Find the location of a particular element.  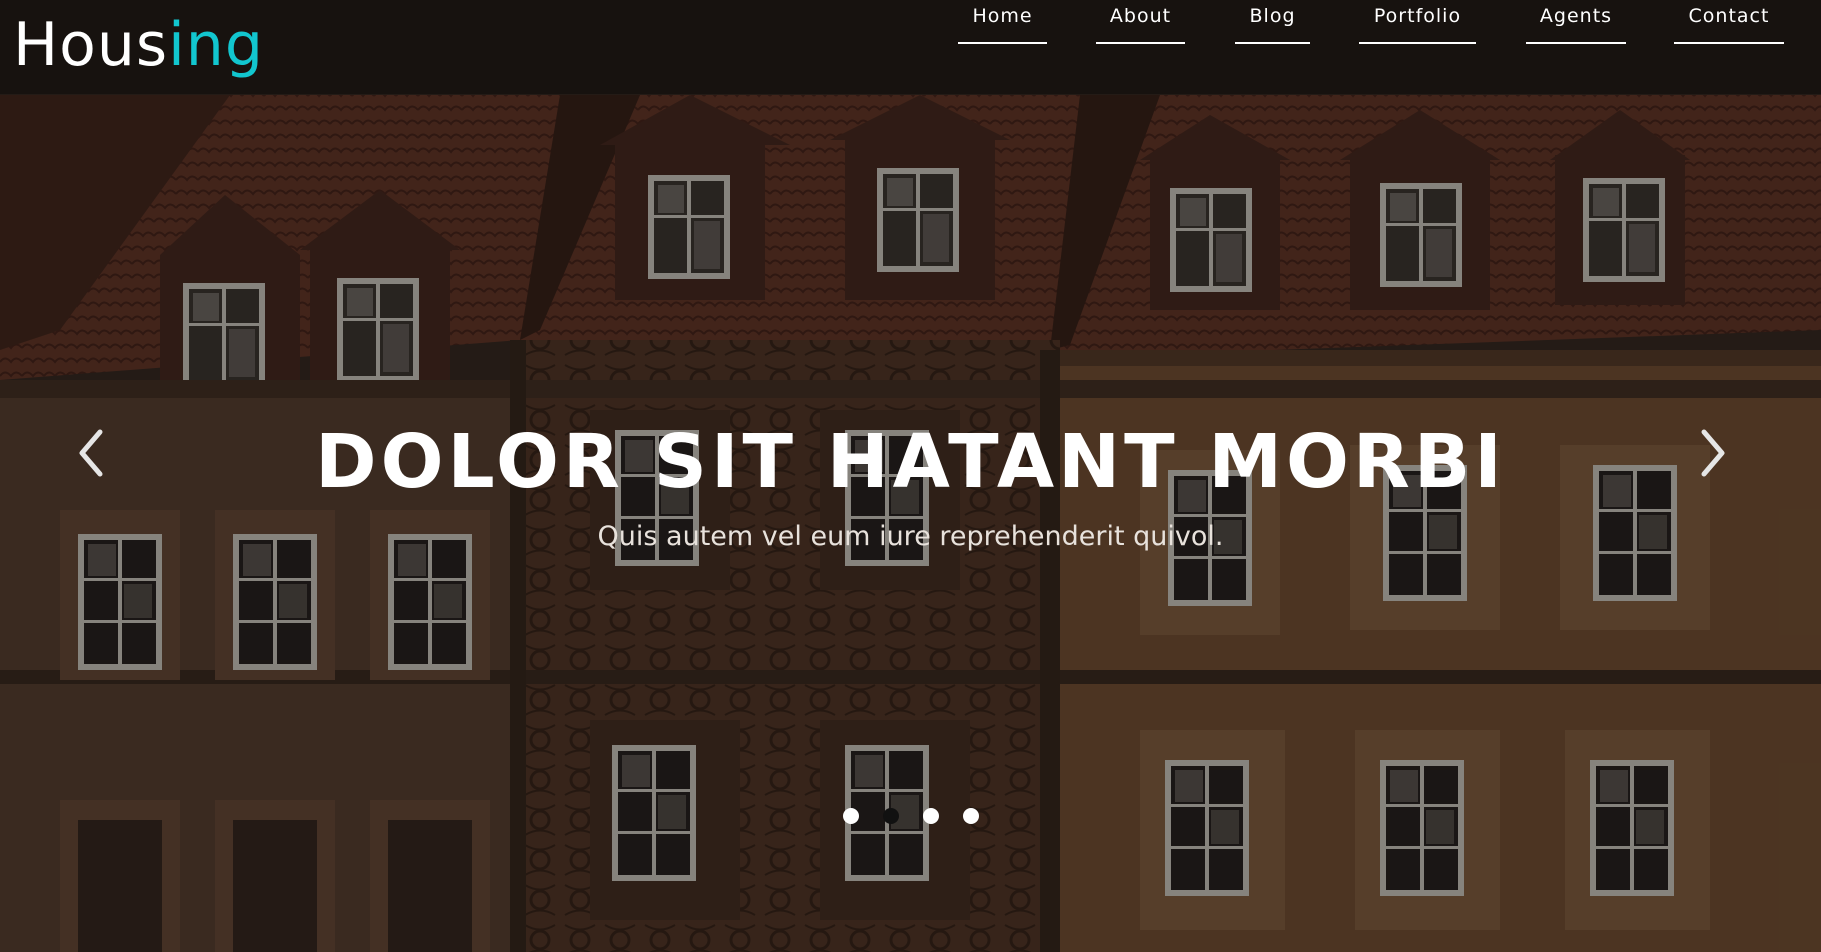

carousel-next-button is located at coordinates (1712, 453).